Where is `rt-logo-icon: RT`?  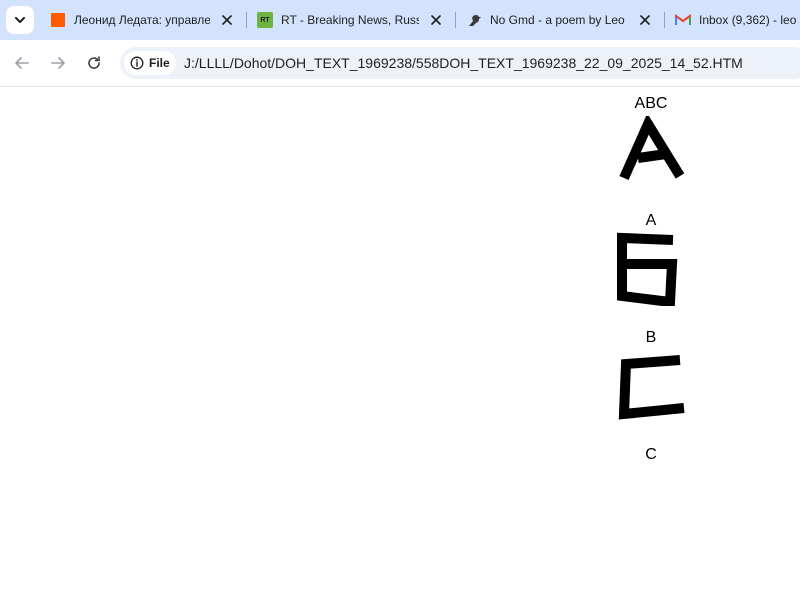 rt-logo-icon: RT is located at coordinates (265, 20).